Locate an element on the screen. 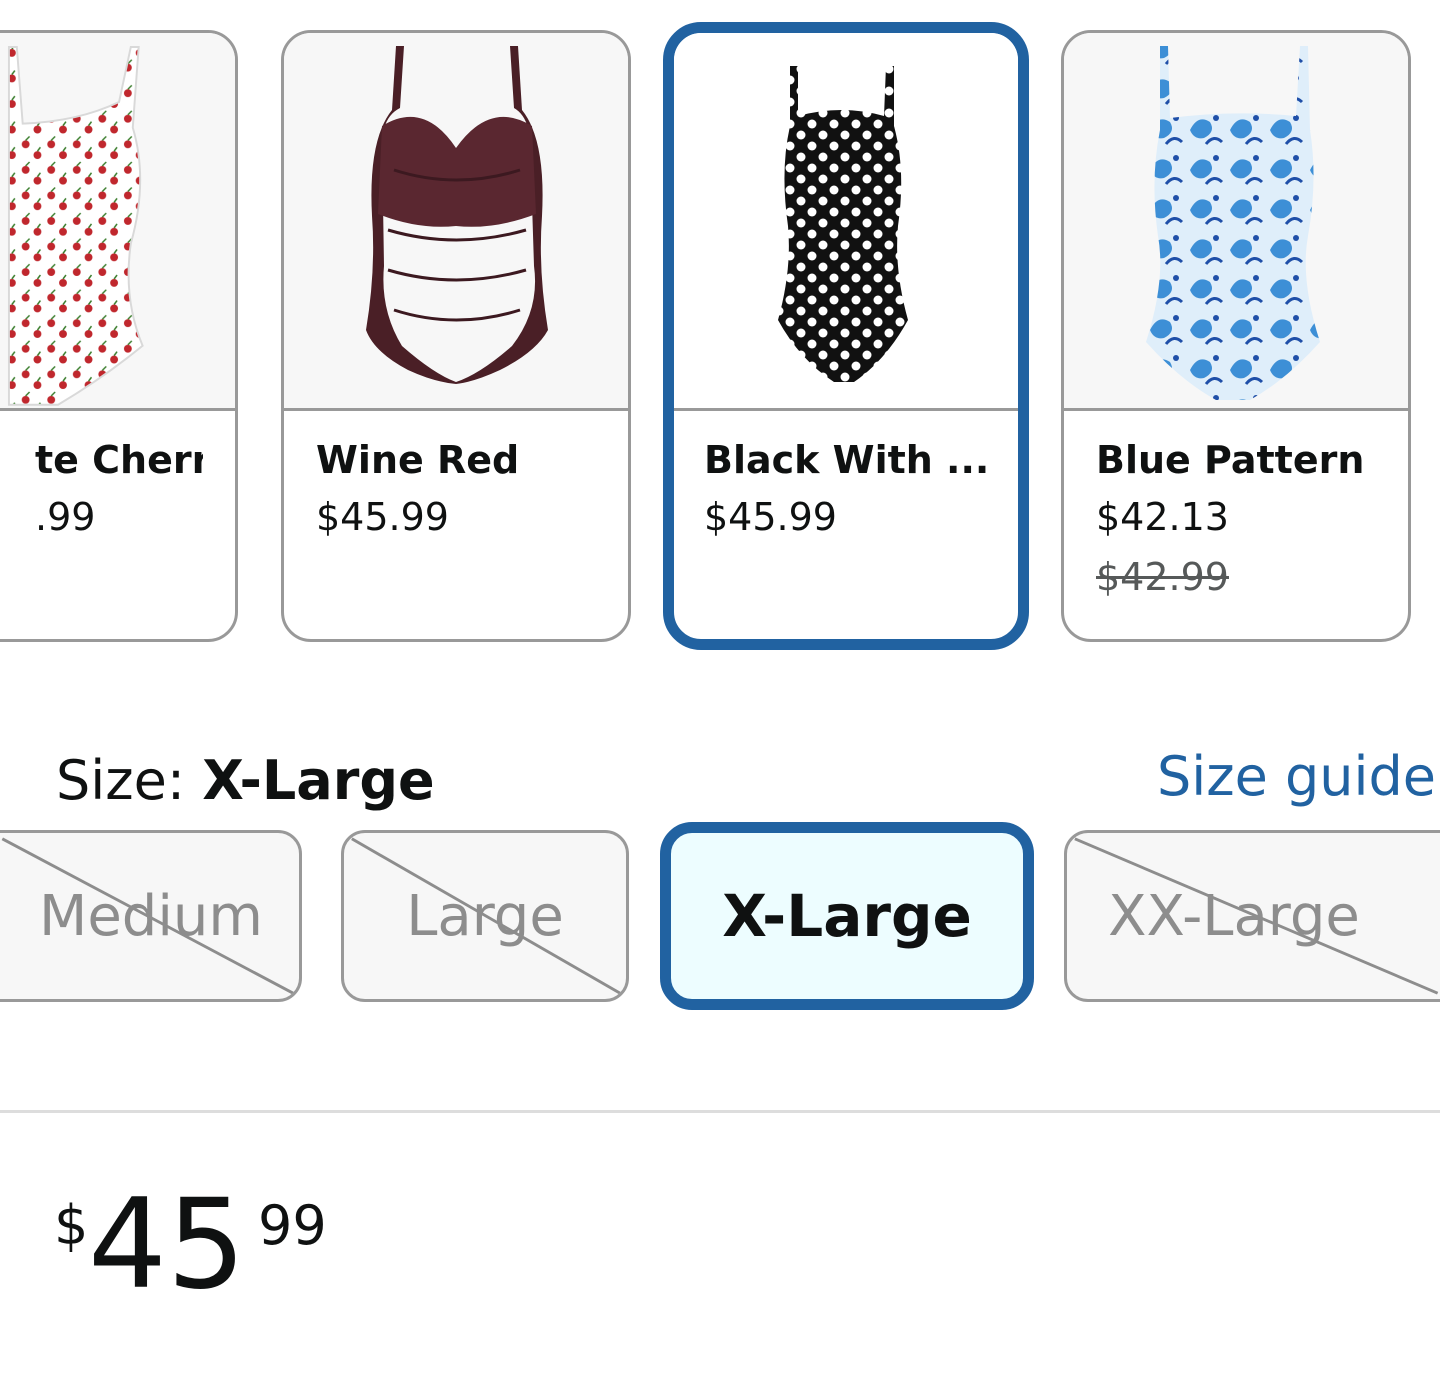 The height and width of the screenshot is (1378, 1440). swatch-name: Blue Pattern is located at coordinates (1230, 460).